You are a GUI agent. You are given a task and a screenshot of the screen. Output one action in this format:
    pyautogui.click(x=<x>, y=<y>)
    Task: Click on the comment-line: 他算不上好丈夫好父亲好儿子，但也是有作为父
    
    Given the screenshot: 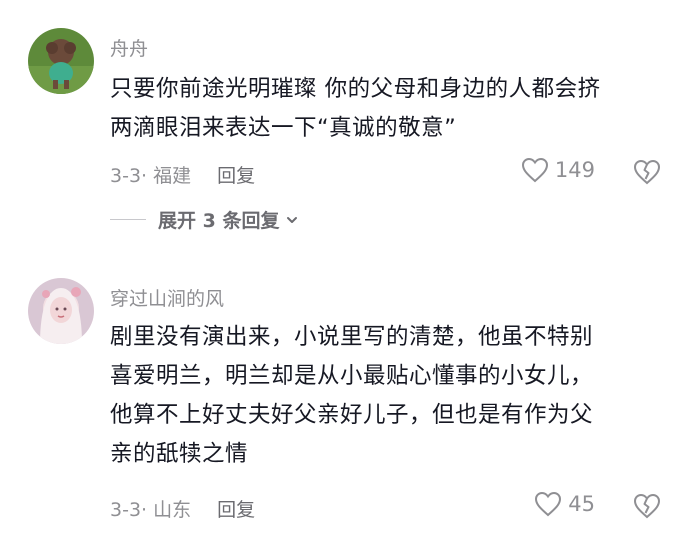 What is the action you would take?
    pyautogui.click(x=352, y=415)
    